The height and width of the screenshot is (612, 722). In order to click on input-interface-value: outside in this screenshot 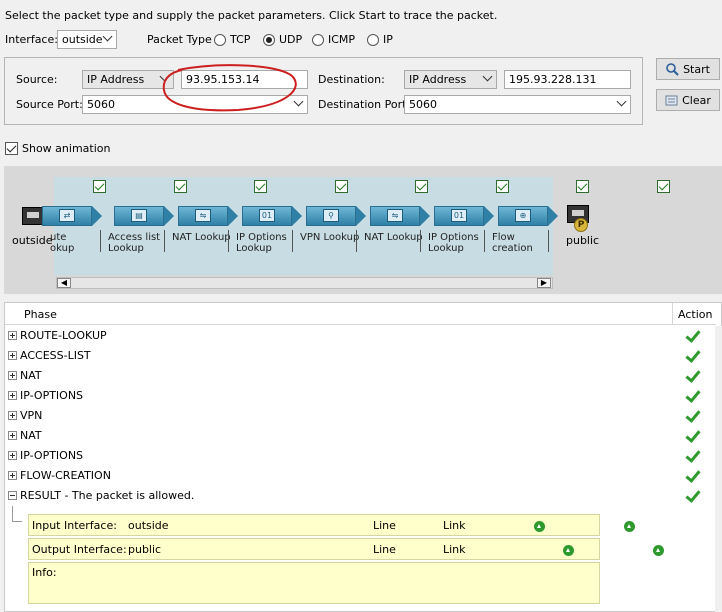, I will do `click(148, 525)`.